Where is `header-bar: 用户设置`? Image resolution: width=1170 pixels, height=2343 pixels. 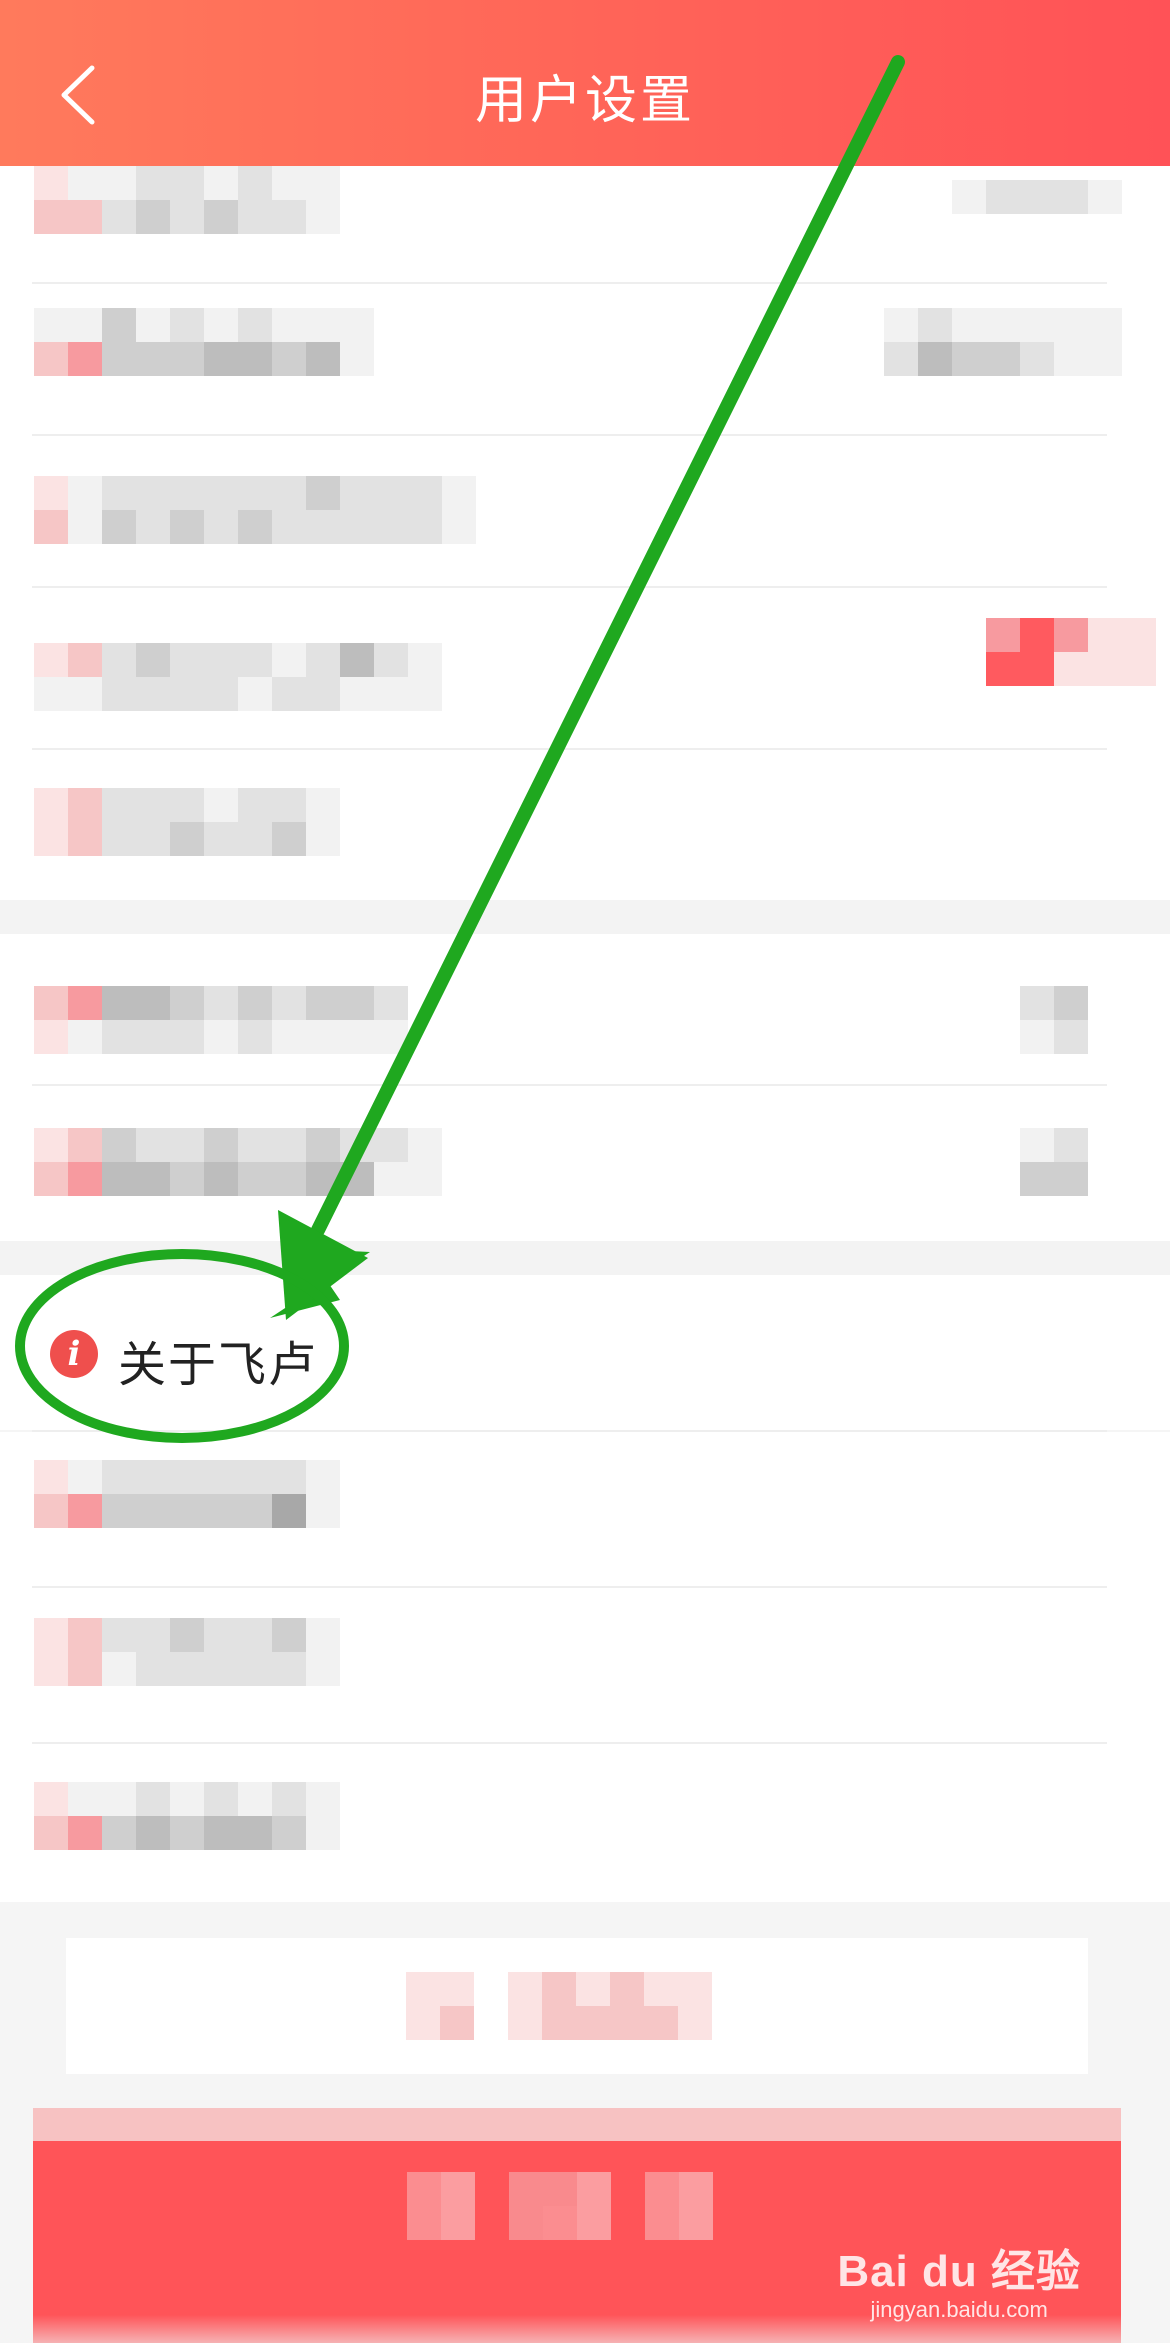 header-bar: 用户设置 is located at coordinates (585, 83).